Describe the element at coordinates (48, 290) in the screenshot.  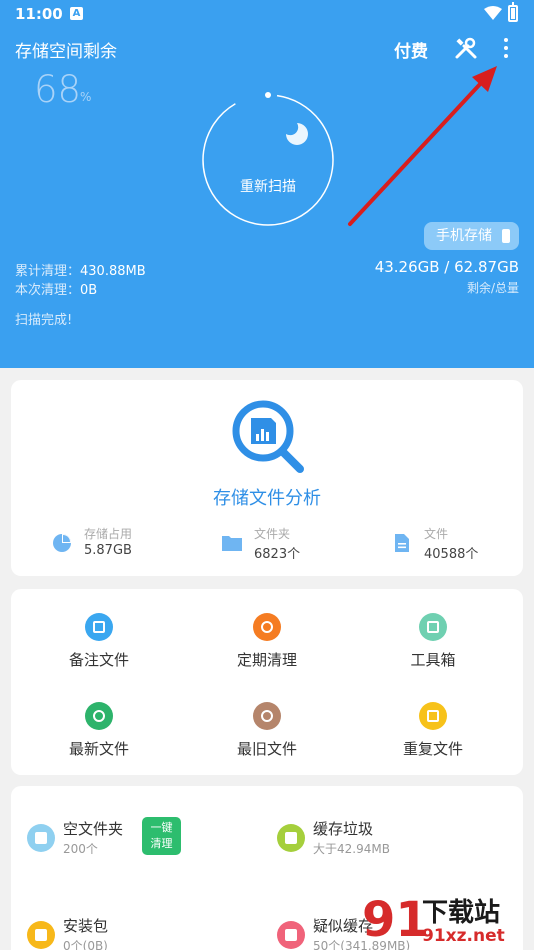
I see `this-cleaned-label: 本次清理：` at that location.